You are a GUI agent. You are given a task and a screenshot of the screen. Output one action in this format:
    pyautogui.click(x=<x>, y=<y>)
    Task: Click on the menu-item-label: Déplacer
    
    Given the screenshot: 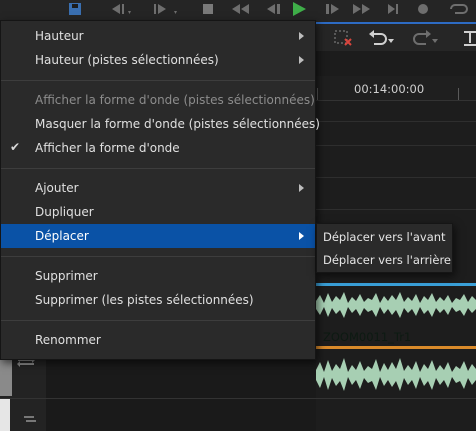 What is the action you would take?
    pyautogui.click(x=62, y=236)
    